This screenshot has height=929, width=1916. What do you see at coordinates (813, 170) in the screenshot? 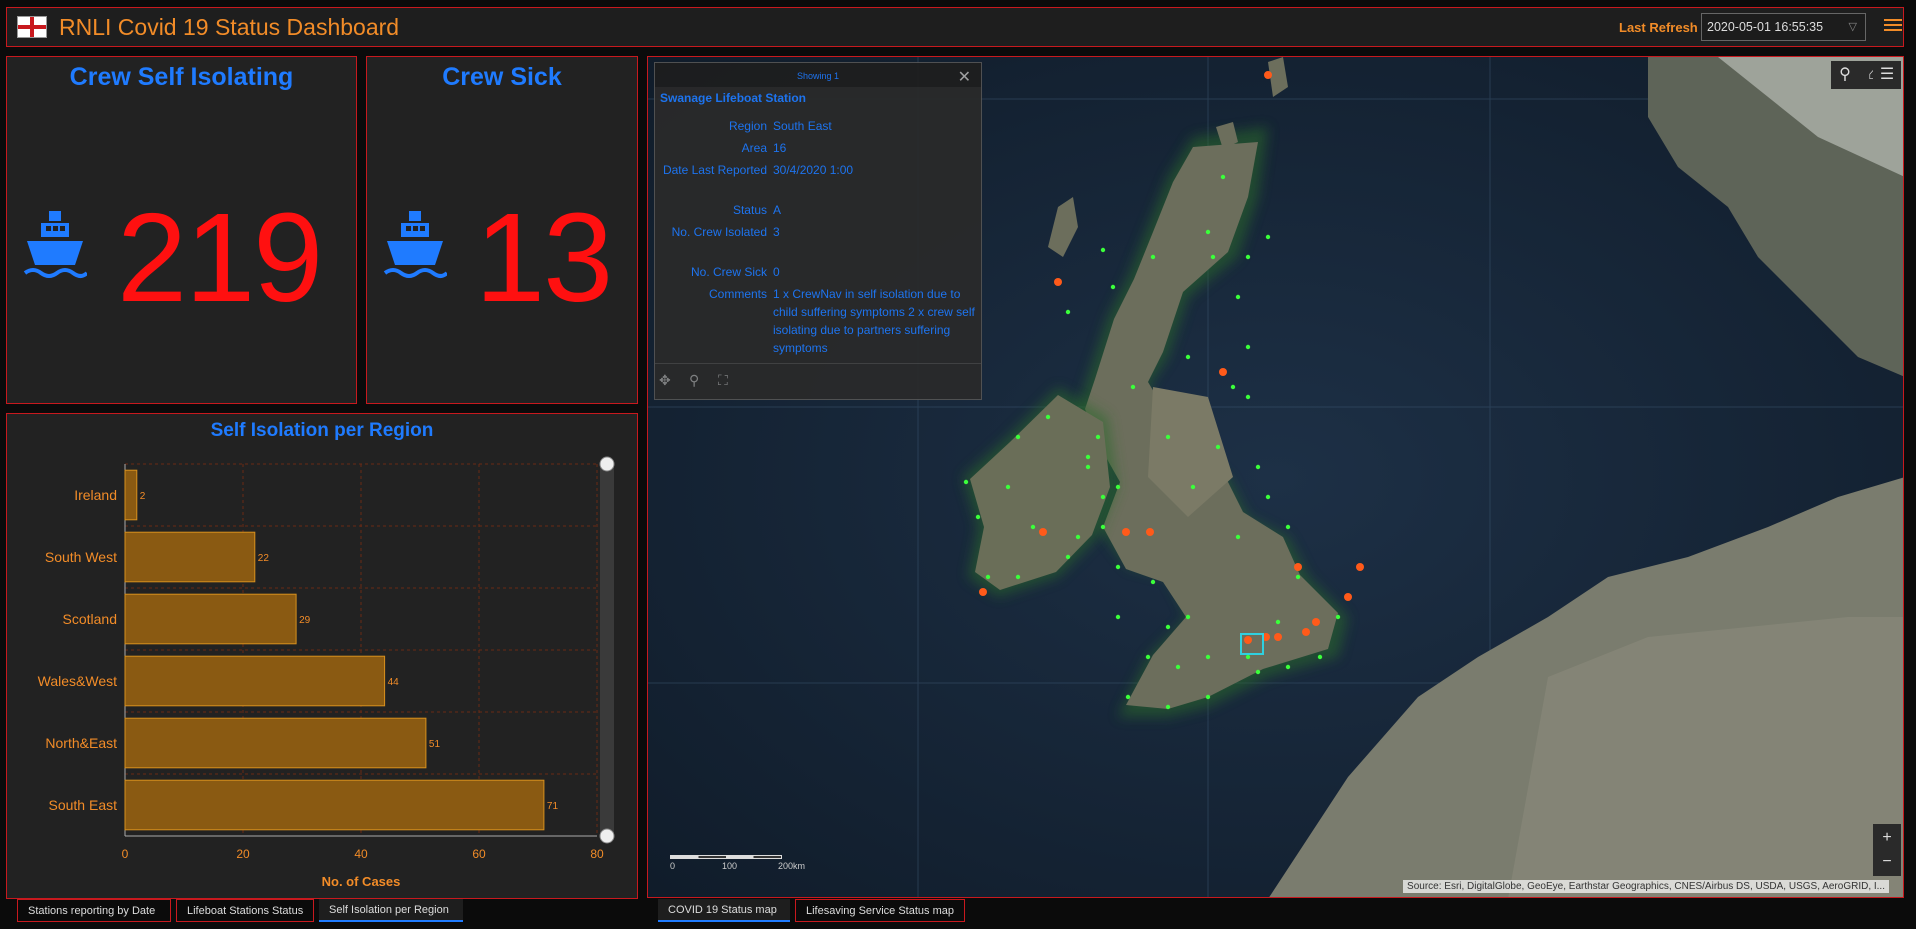
I see `field-value: 30/4/2020 1:00` at bounding box center [813, 170].